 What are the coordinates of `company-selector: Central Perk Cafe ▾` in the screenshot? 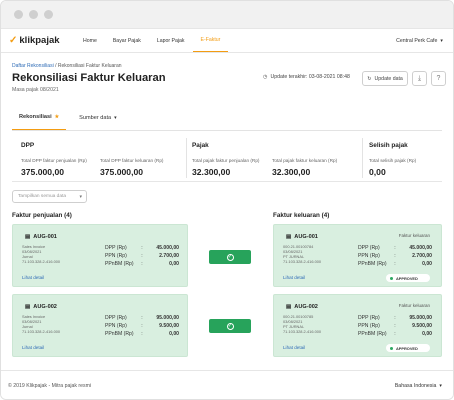 It's located at (419, 40).